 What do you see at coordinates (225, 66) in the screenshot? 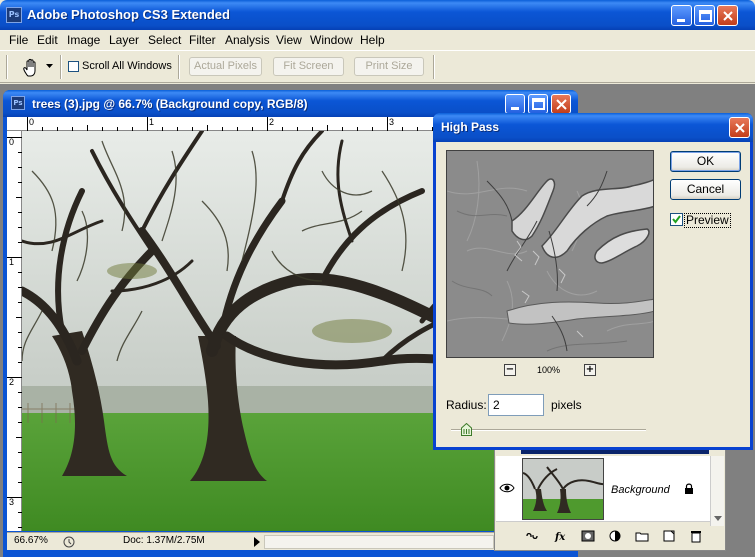
I see `actual-pixels-button: Actual Pixels` at bounding box center [225, 66].